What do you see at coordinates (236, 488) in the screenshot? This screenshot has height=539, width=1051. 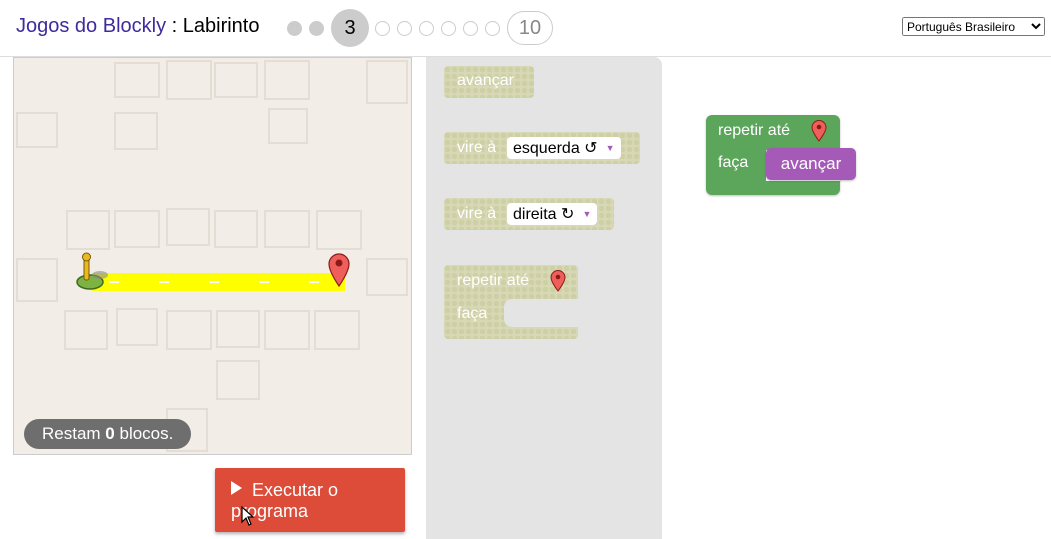 I see `play-icon` at bounding box center [236, 488].